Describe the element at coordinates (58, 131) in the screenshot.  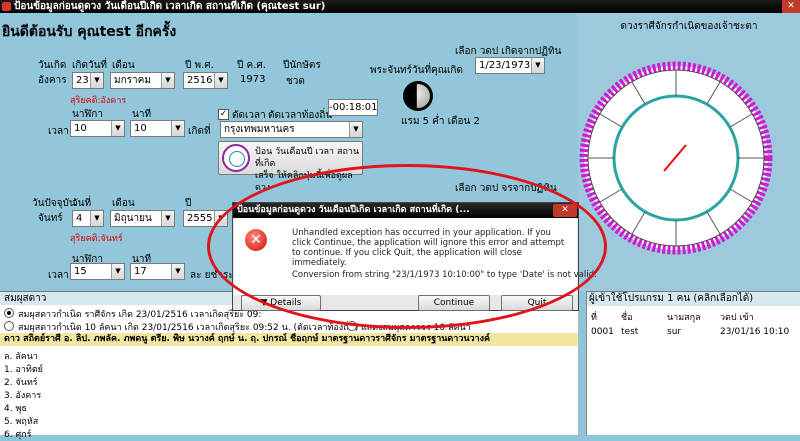
I see `birth-time-label: เวลา` at that location.